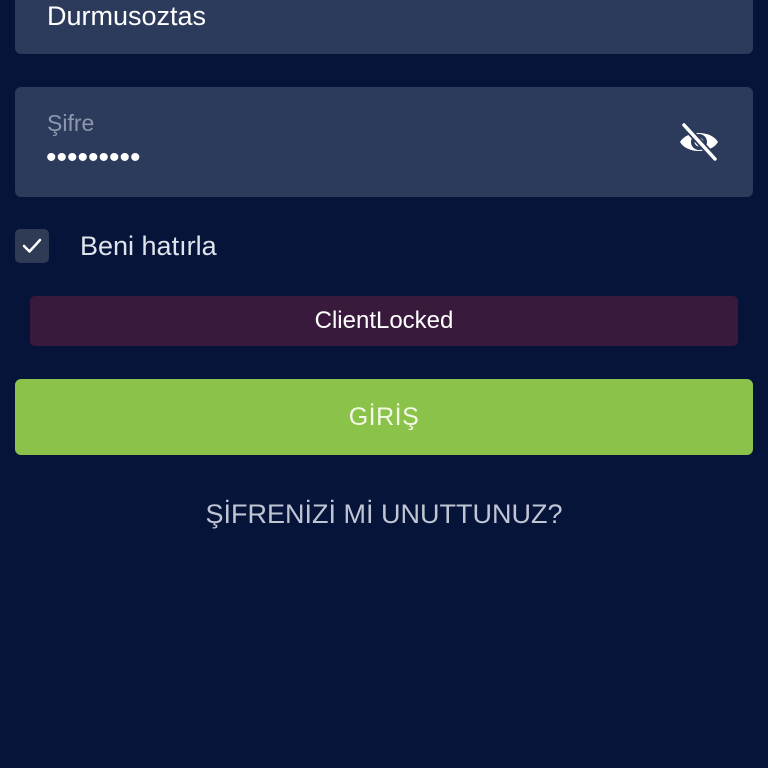 The height and width of the screenshot is (768, 768). What do you see at coordinates (93, 157) in the screenshot?
I see `password-value: •••••••••` at bounding box center [93, 157].